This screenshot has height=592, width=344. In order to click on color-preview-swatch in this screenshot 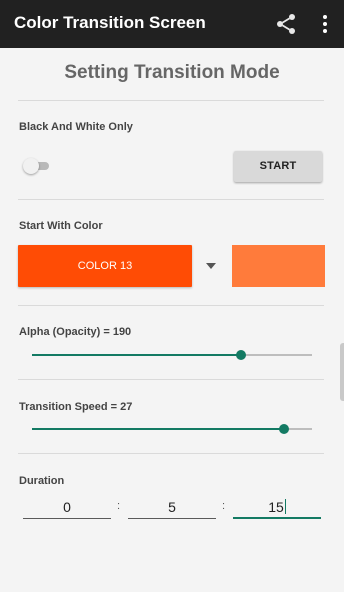, I will do `click(278, 266)`.